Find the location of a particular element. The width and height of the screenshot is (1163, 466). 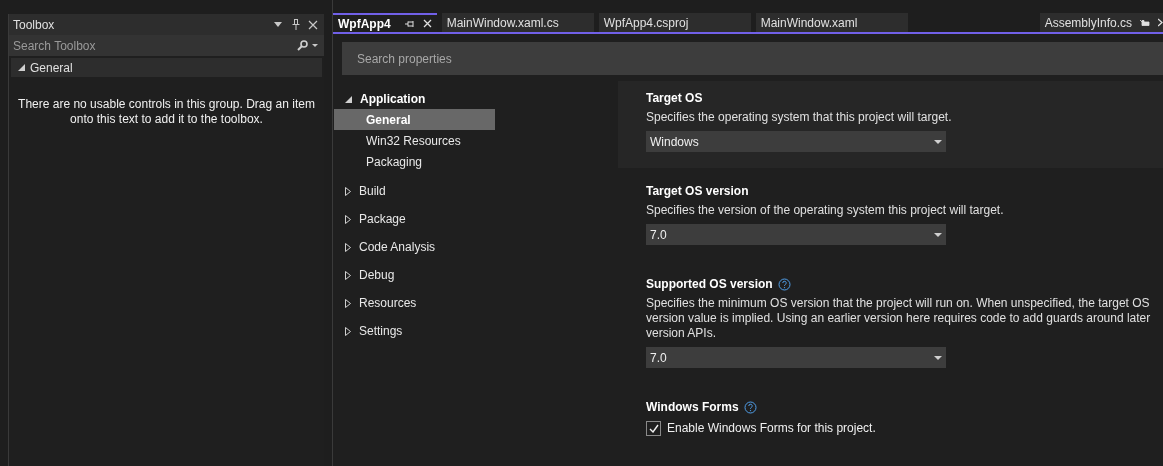

search-bar: Search Toolbox is located at coordinates (166, 45).